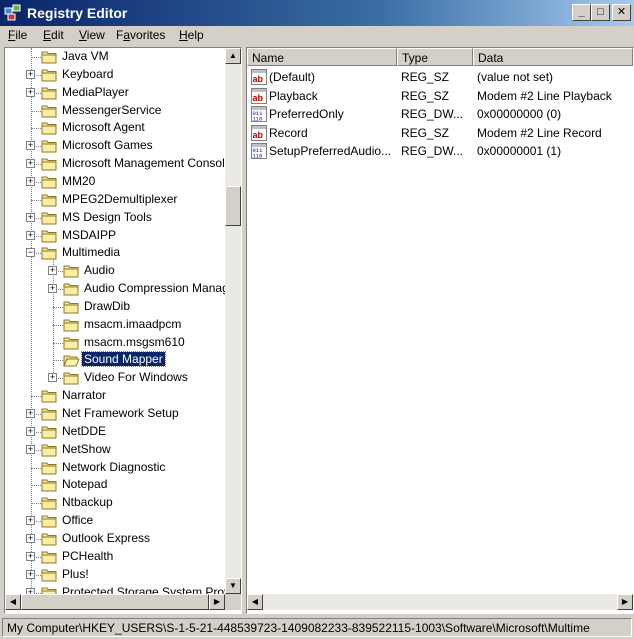 Image resolution: width=634 pixels, height=639 pixels. I want to click on values-horizontal-scrollbar: ◀ ▶, so click(440, 602).